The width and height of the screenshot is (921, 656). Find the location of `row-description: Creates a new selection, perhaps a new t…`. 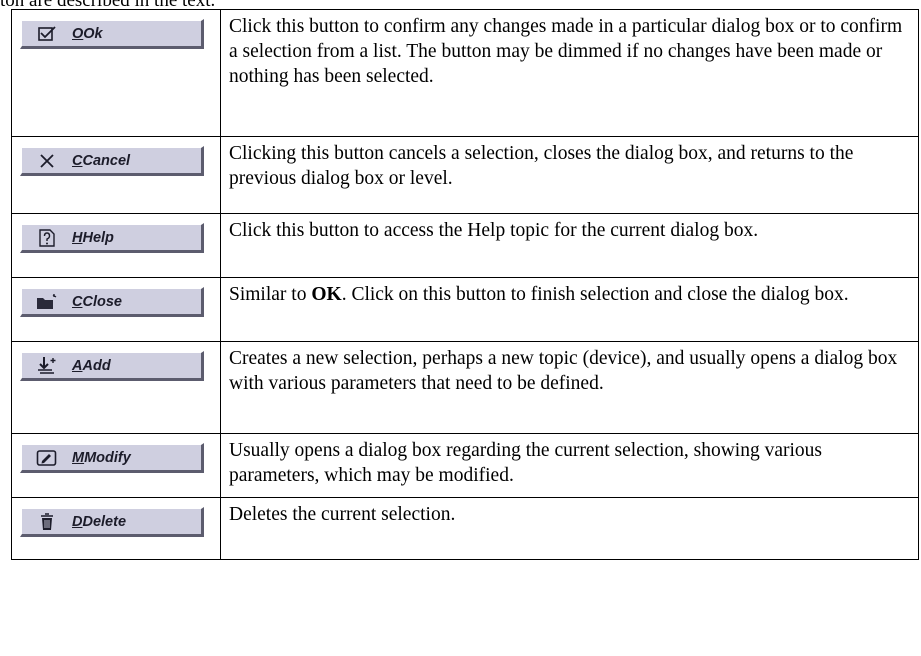

row-description: Creates a new selection, perhaps a new t… is located at coordinates (569, 387).